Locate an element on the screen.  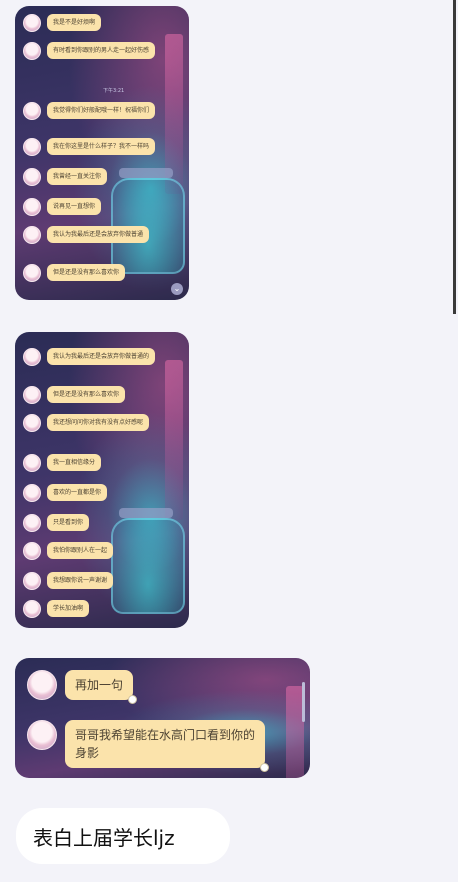
message-row: 我想跟你说一声谢谢 is located at coordinates (68, 581).